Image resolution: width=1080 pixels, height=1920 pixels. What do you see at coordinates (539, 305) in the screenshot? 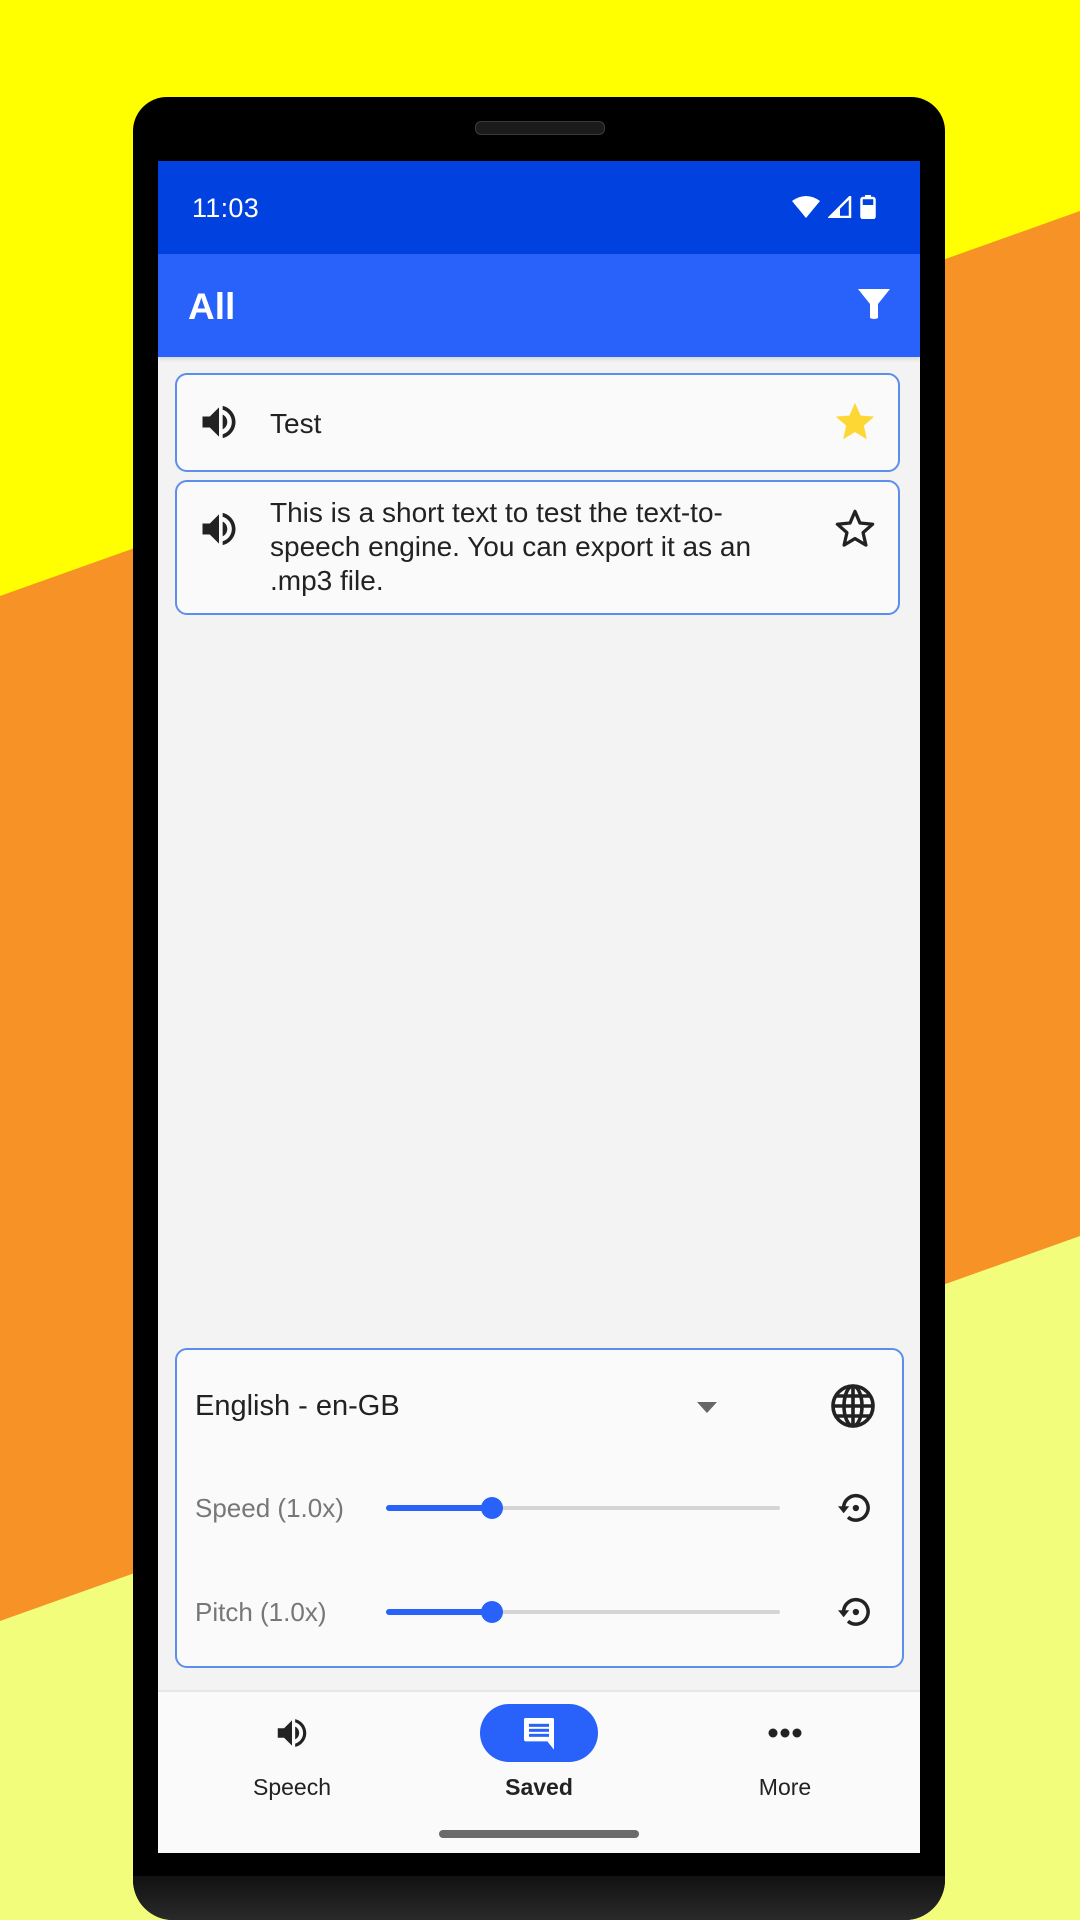
I see `app-bar: All` at bounding box center [539, 305].